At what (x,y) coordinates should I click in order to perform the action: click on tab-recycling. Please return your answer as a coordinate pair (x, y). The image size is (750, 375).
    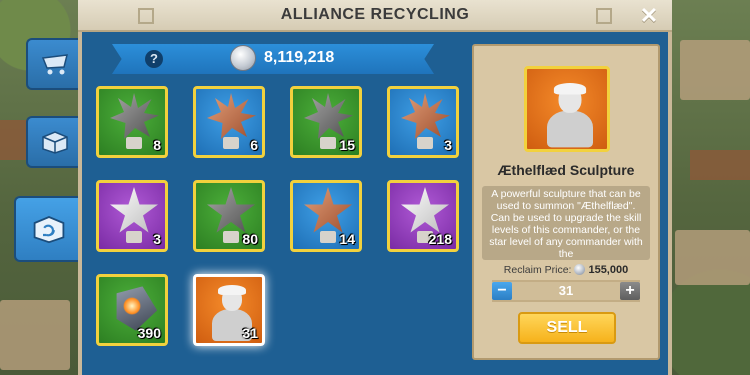
    Looking at the image, I should click on (48, 229).